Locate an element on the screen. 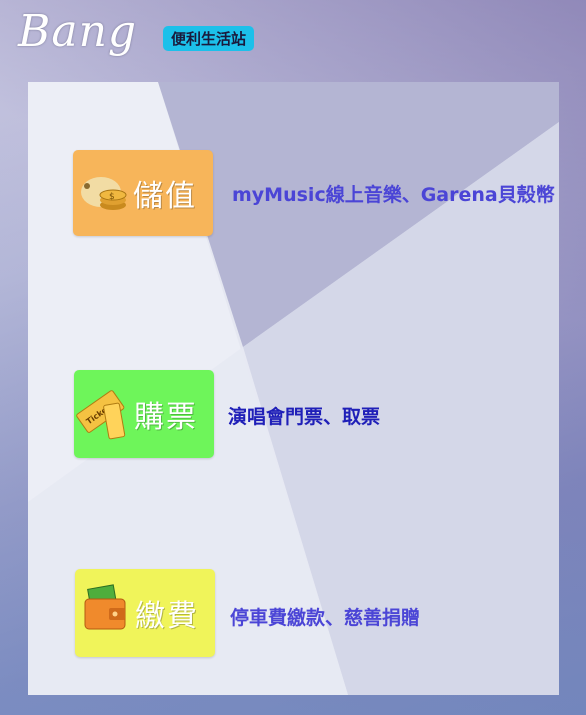 The height and width of the screenshot is (715, 586). header-tag: 便利生活站 is located at coordinates (209, 38).